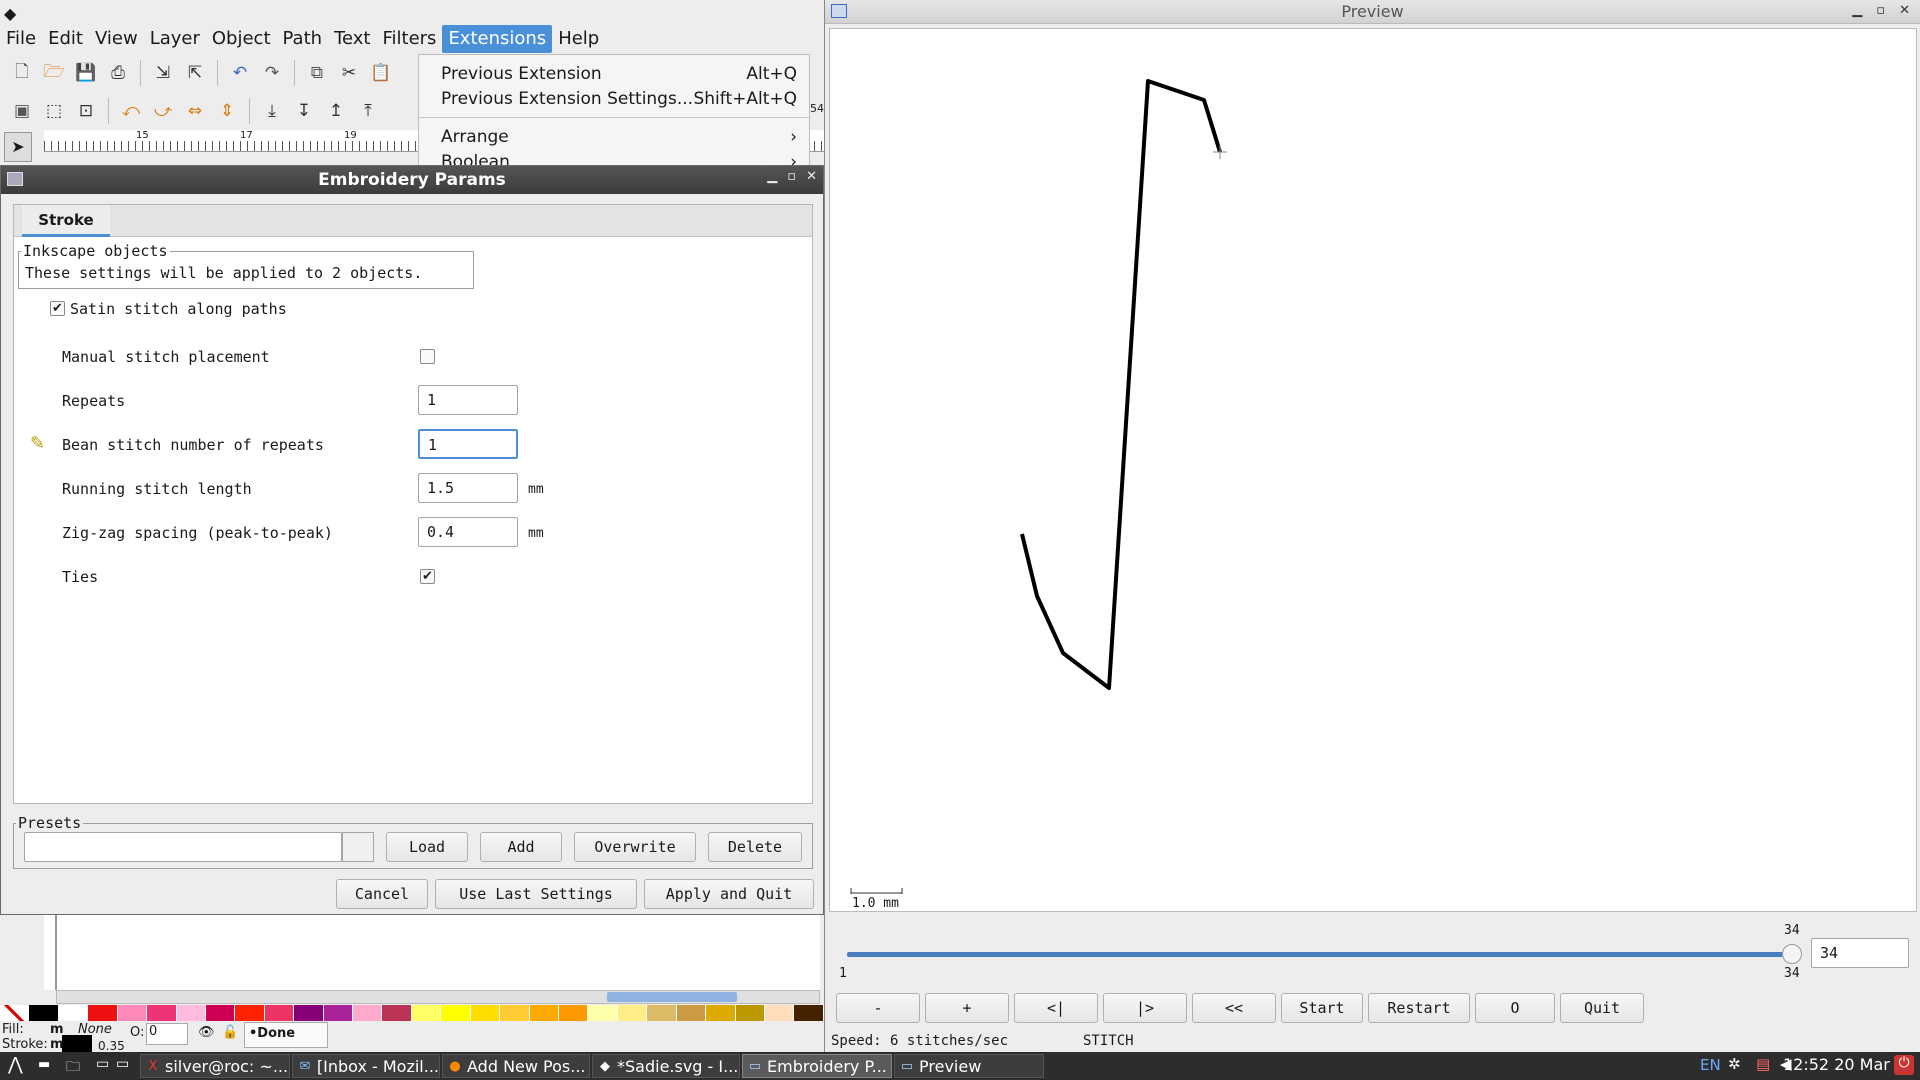 The image size is (1920, 1080). Describe the element at coordinates (427, 847) in the screenshot. I see `load-button: Load` at that location.